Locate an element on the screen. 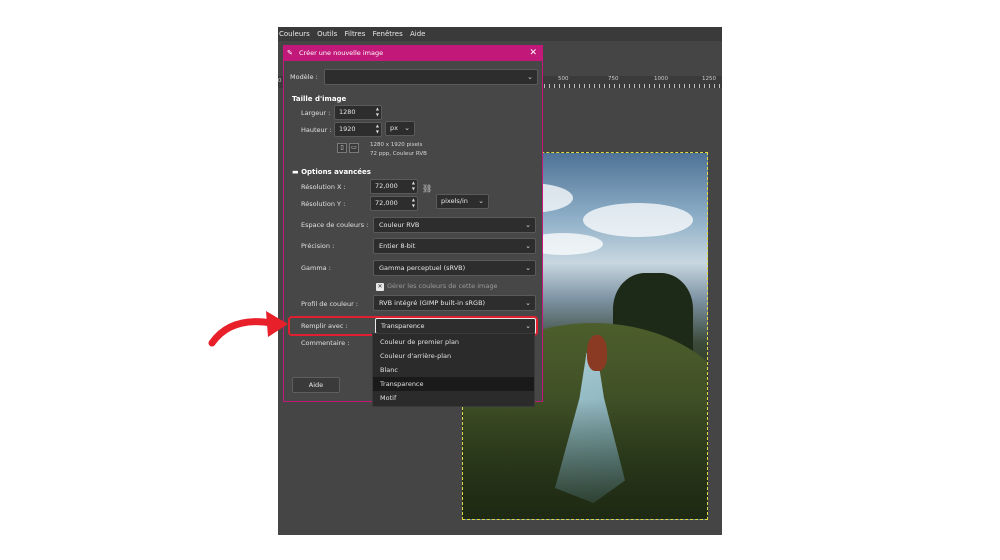 The width and height of the screenshot is (1000, 560). unit-value: px is located at coordinates (394, 128).